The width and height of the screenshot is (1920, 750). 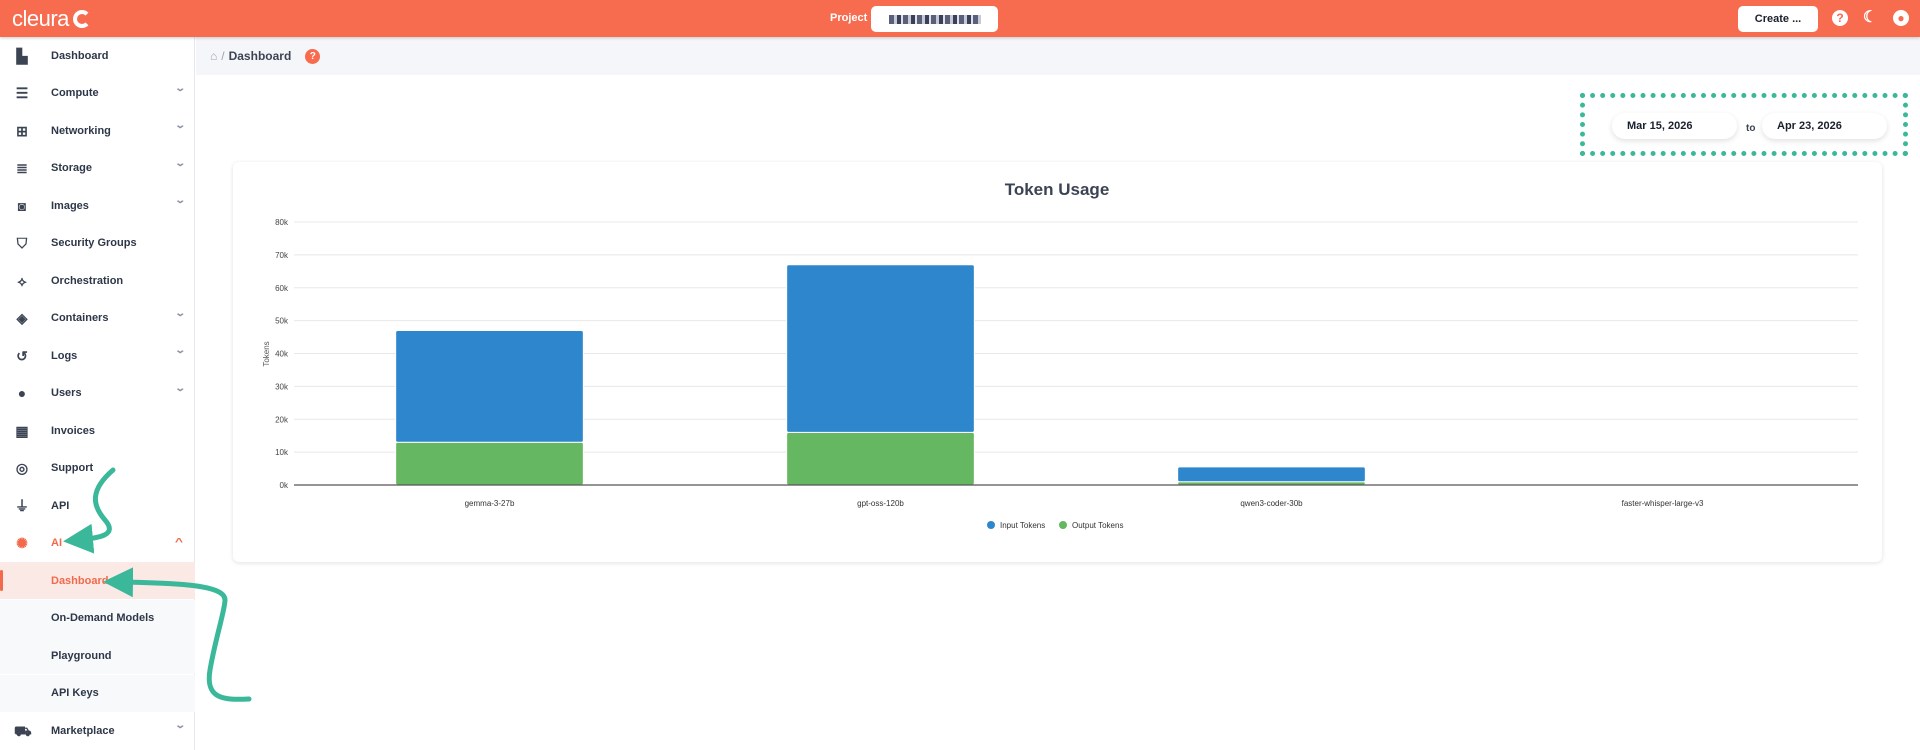 I want to click on breadcrumb-current: Dashboard, so click(x=260, y=56).